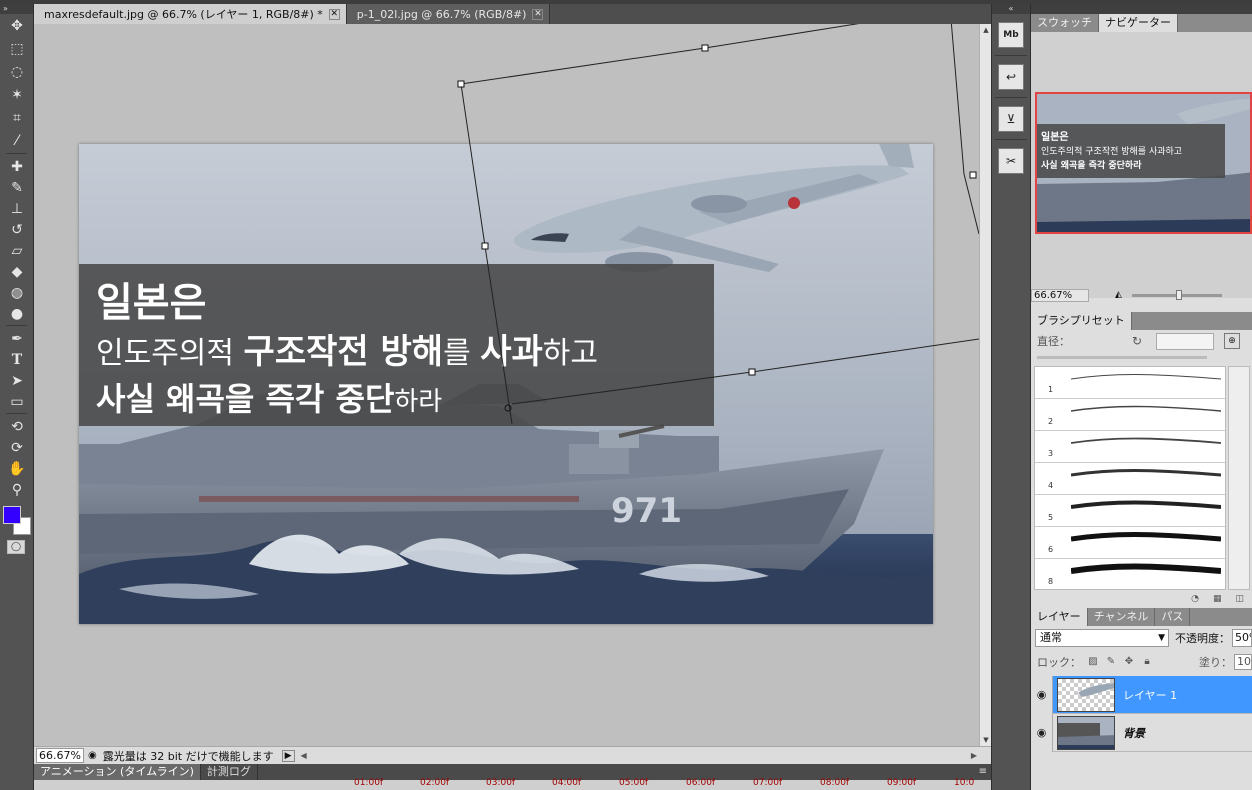 The width and height of the screenshot is (1252, 790). Describe the element at coordinates (1143, 163) in the screenshot. I see `navigator-preview: 일본은 인도주의적 구조작전 방해를 사과하고 사실 왜곡을 즉각 중단하라` at that location.